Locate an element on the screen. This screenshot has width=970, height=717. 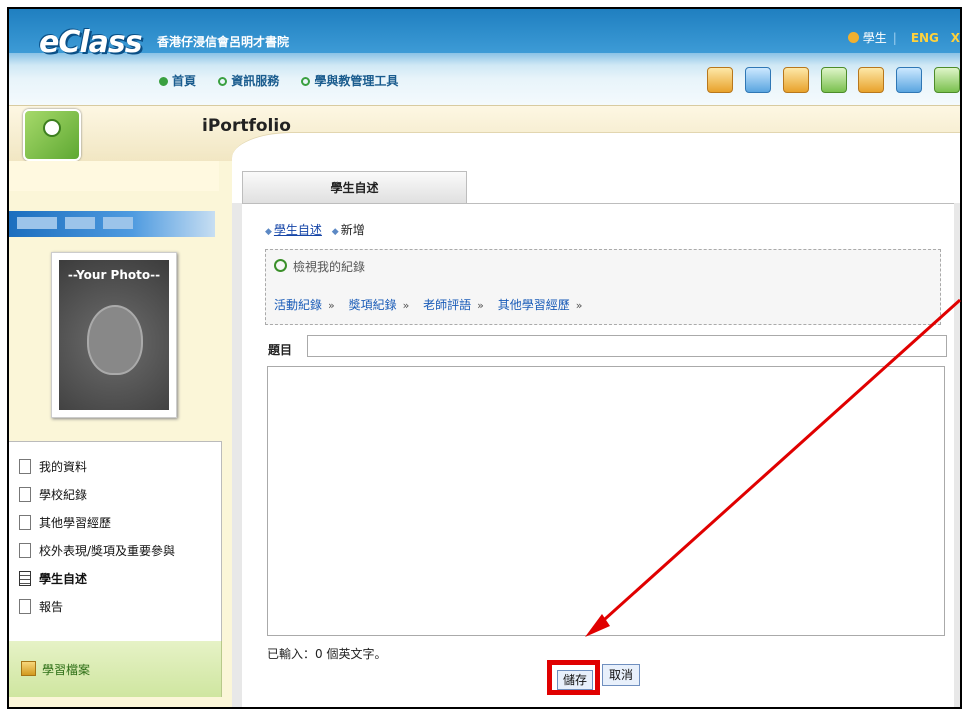
sidebar-item-report: 報告 is located at coordinates (41, 609).